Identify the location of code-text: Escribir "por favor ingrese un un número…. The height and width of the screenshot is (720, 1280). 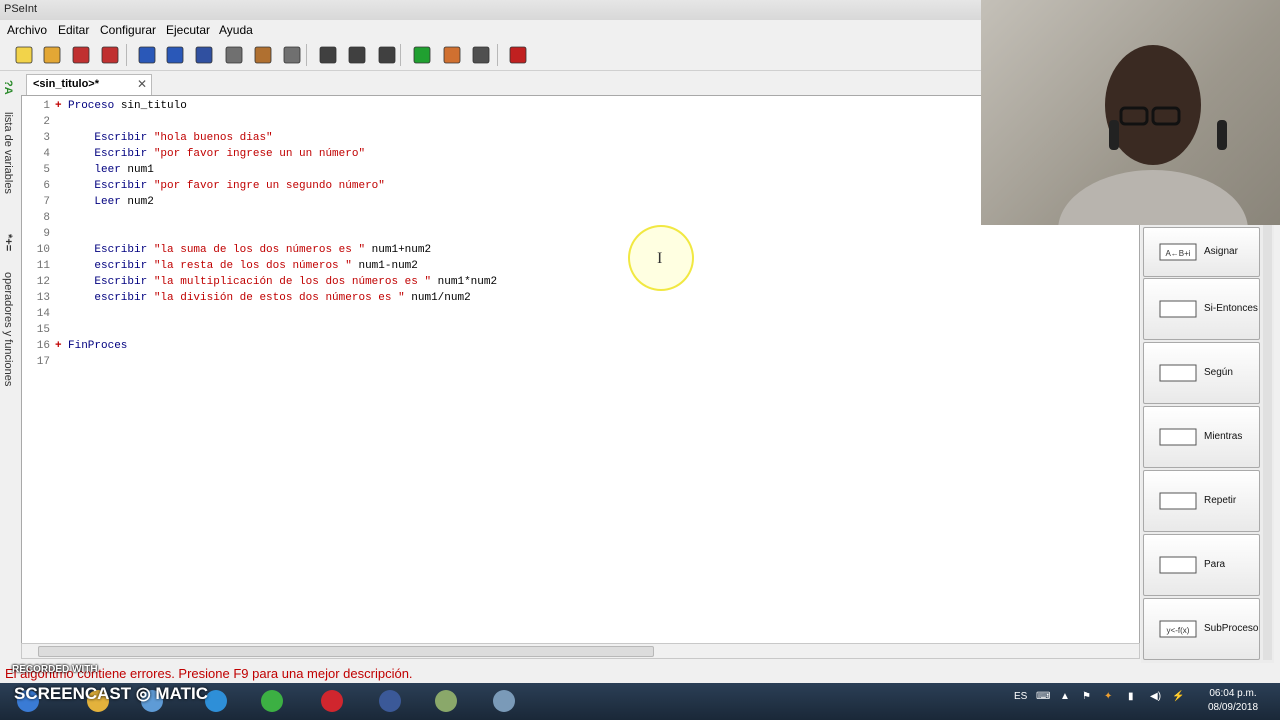
(216, 154).